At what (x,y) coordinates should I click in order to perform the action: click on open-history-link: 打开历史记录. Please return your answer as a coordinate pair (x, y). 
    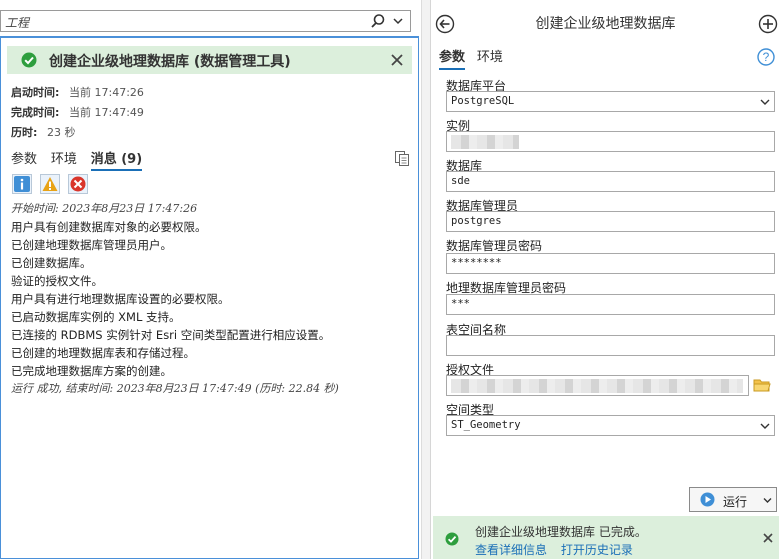
    Looking at the image, I should click on (597, 550).